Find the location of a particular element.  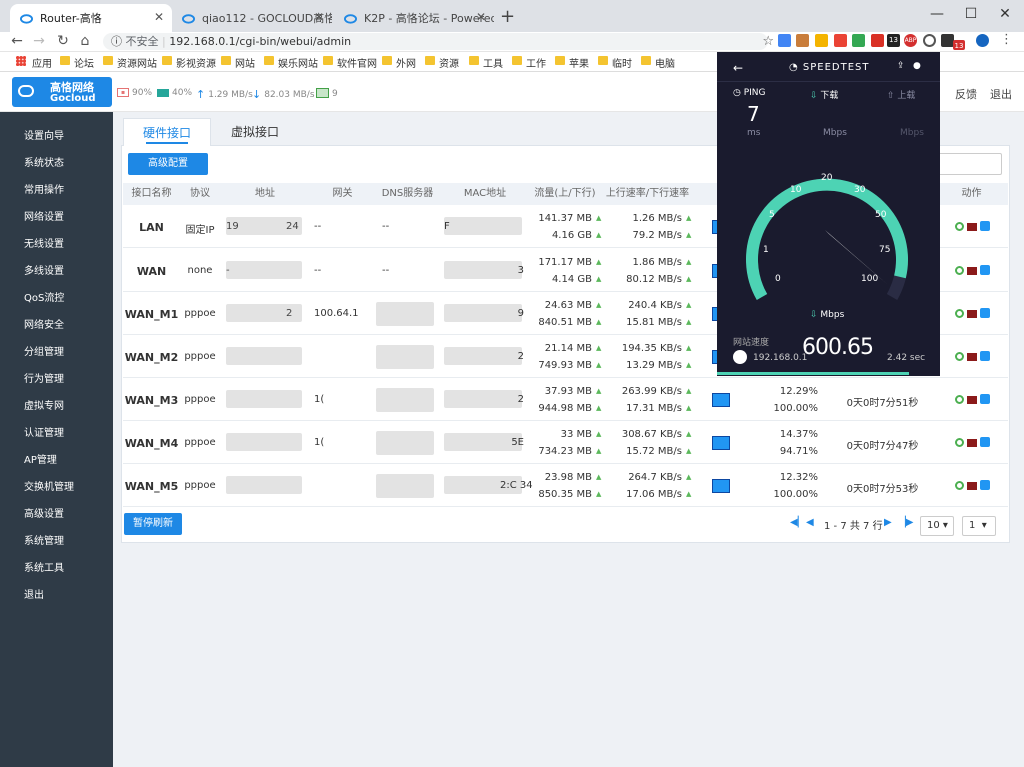

tab-hardware: 硬件接口 is located at coordinates (167, 132).